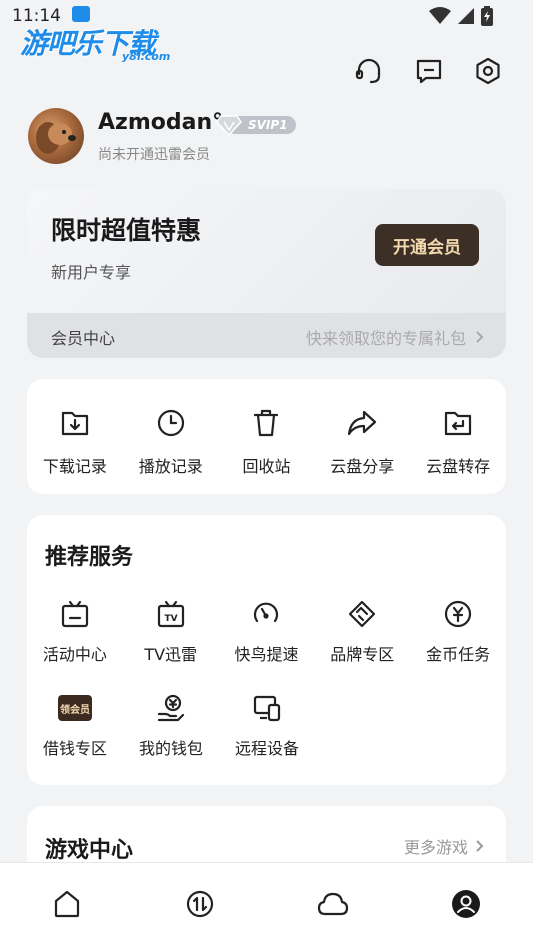 The image size is (533, 949). I want to click on cloud-icon, so click(333, 904).